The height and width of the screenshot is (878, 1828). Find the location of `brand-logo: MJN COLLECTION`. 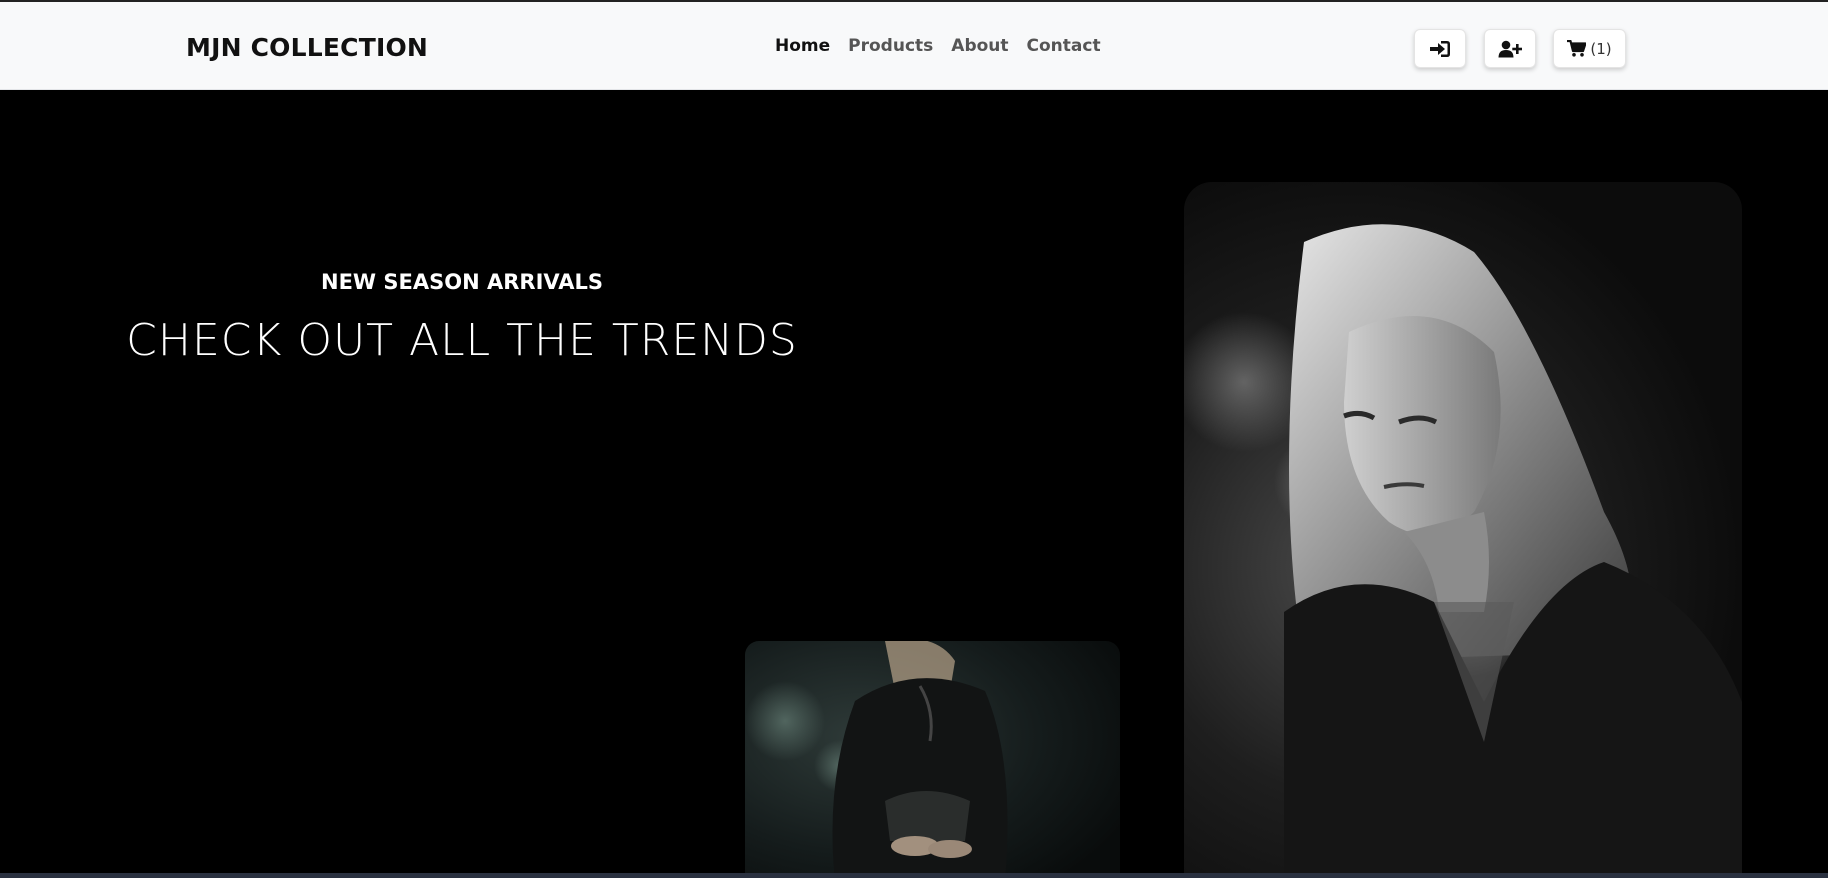

brand-logo: MJN COLLECTION is located at coordinates (307, 47).